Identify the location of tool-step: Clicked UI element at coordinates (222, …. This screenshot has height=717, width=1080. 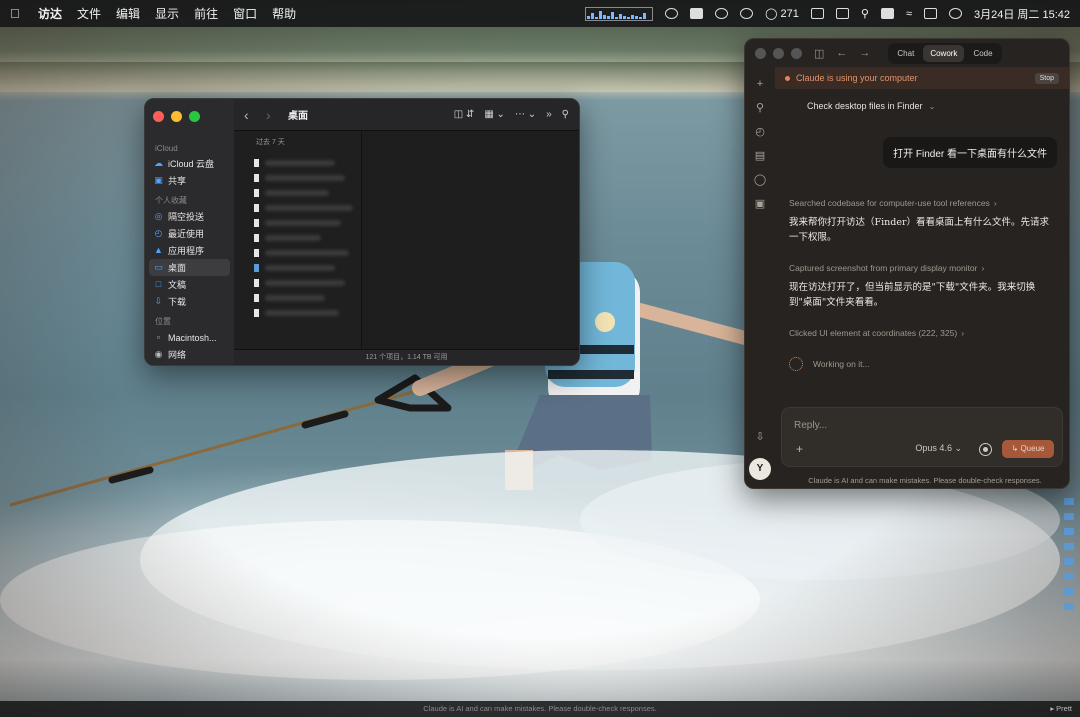
(876, 333).